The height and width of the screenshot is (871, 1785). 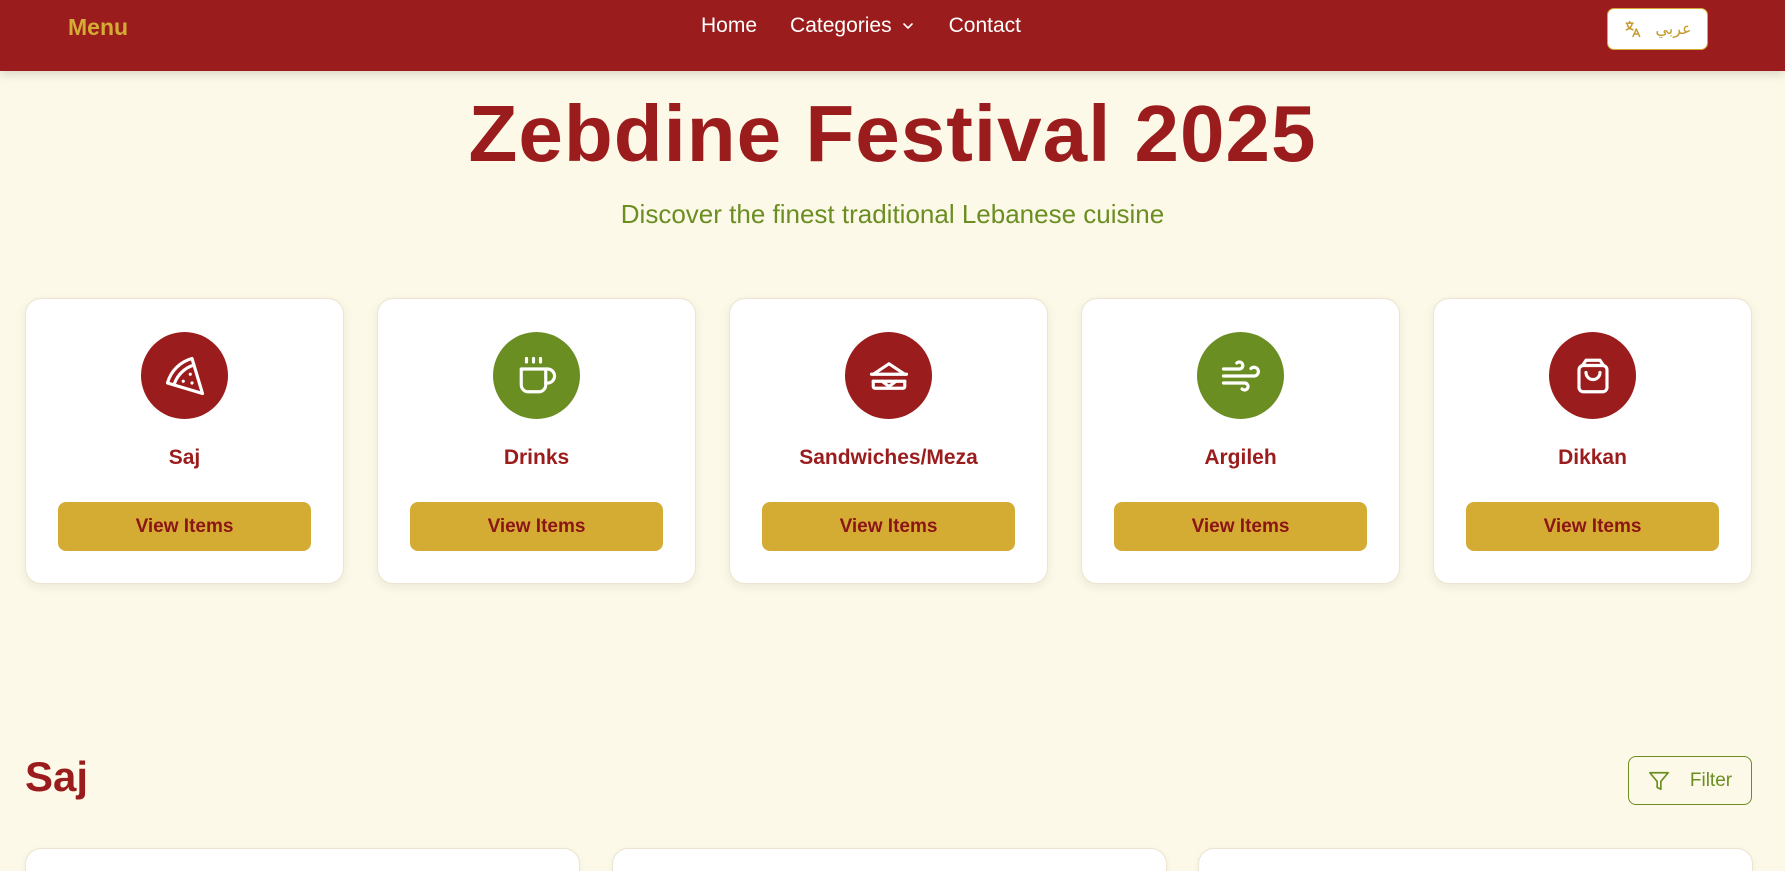 What do you see at coordinates (1673, 29) in the screenshot?
I see `language-toggle-label: عربي` at bounding box center [1673, 29].